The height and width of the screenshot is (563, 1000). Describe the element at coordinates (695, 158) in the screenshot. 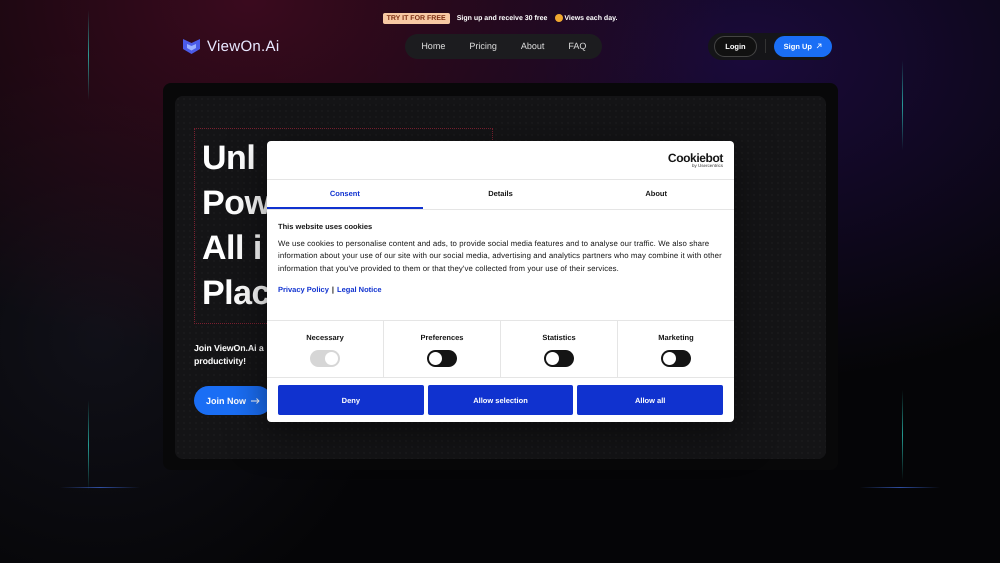

I see `brand-logo: Cookiebot` at that location.